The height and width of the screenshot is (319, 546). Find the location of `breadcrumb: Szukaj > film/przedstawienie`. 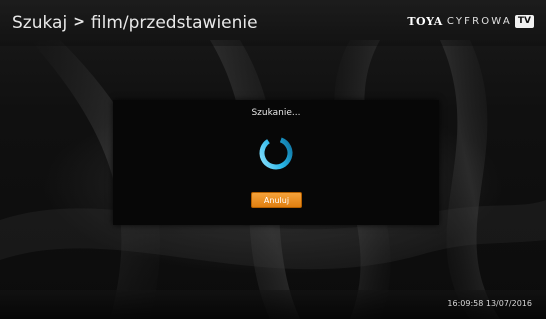

breadcrumb: Szukaj > film/przedstawienie is located at coordinates (135, 23).